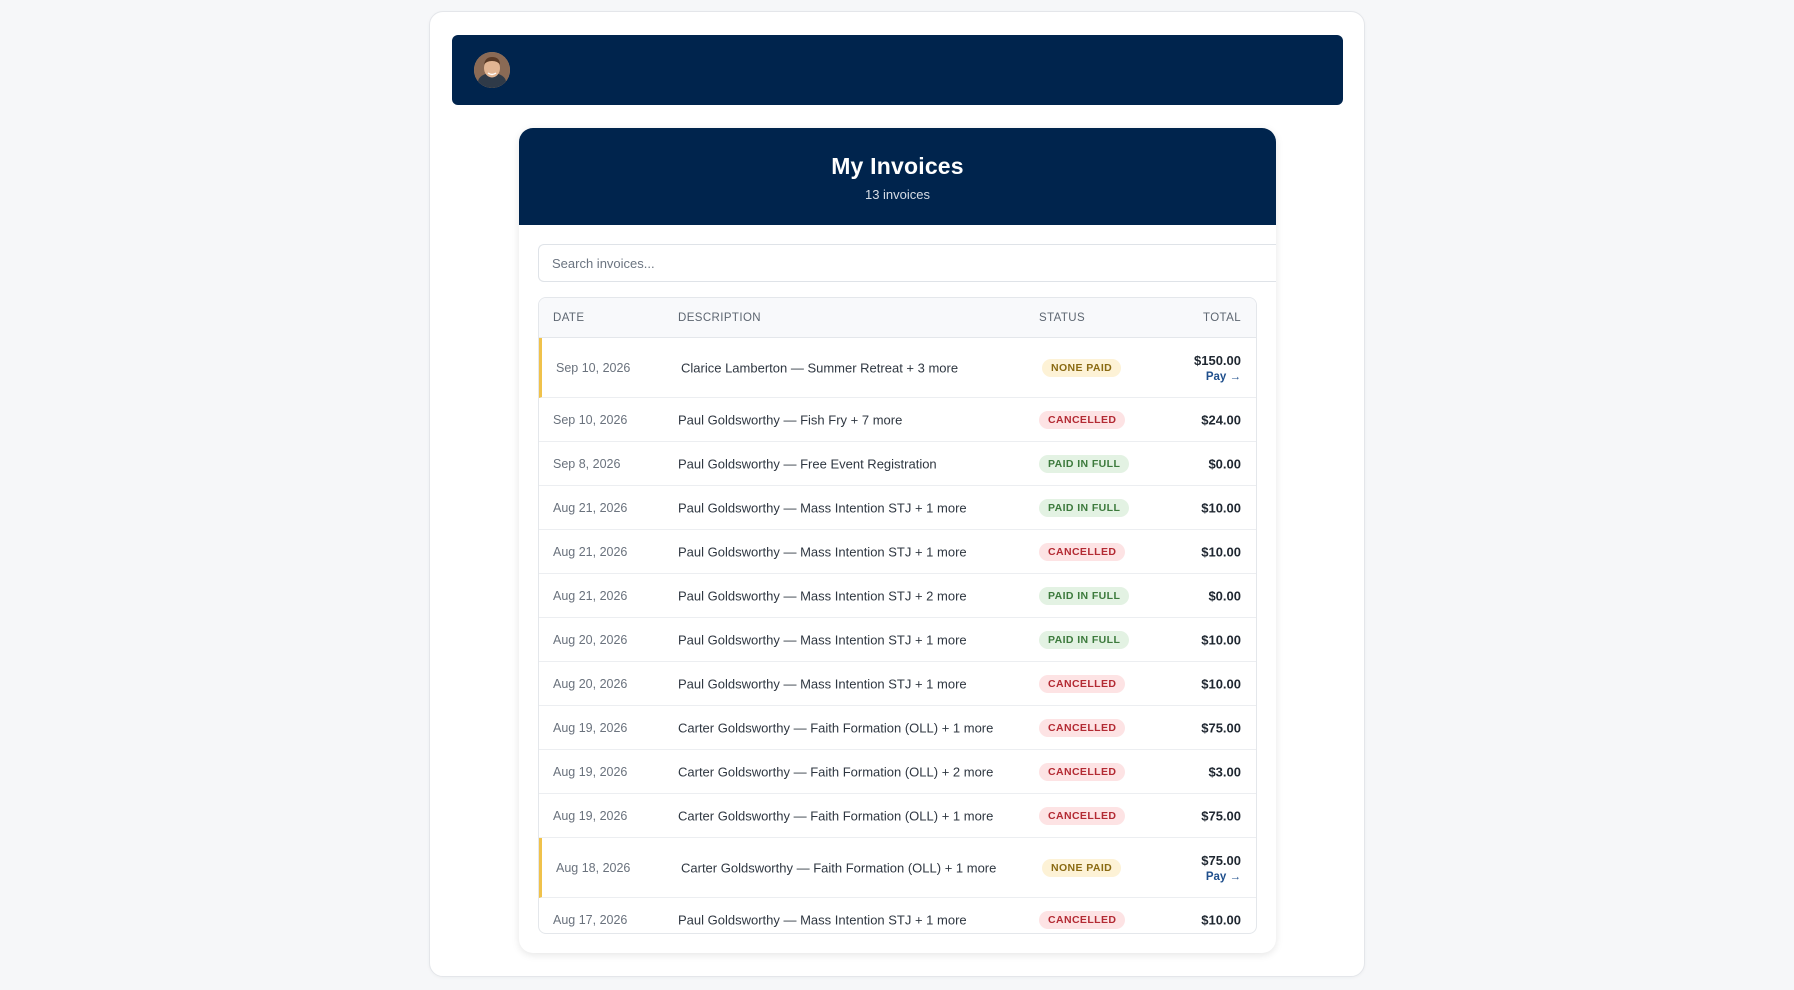 The height and width of the screenshot is (990, 1794). Describe the element at coordinates (790, 419) in the screenshot. I see `invoice-description: Paul Goldsworthy — Fish Fry + 7 more` at that location.